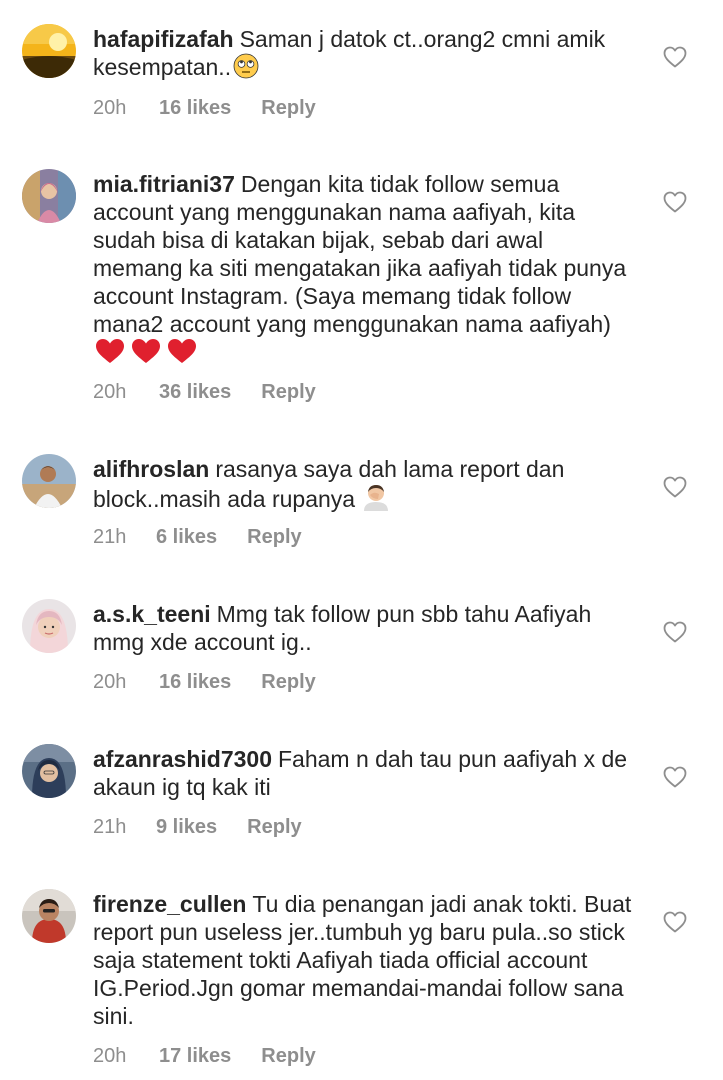 The height and width of the screenshot is (1080, 723). Describe the element at coordinates (151, 469) in the screenshot. I see `comment-username: alifhroslan` at that location.